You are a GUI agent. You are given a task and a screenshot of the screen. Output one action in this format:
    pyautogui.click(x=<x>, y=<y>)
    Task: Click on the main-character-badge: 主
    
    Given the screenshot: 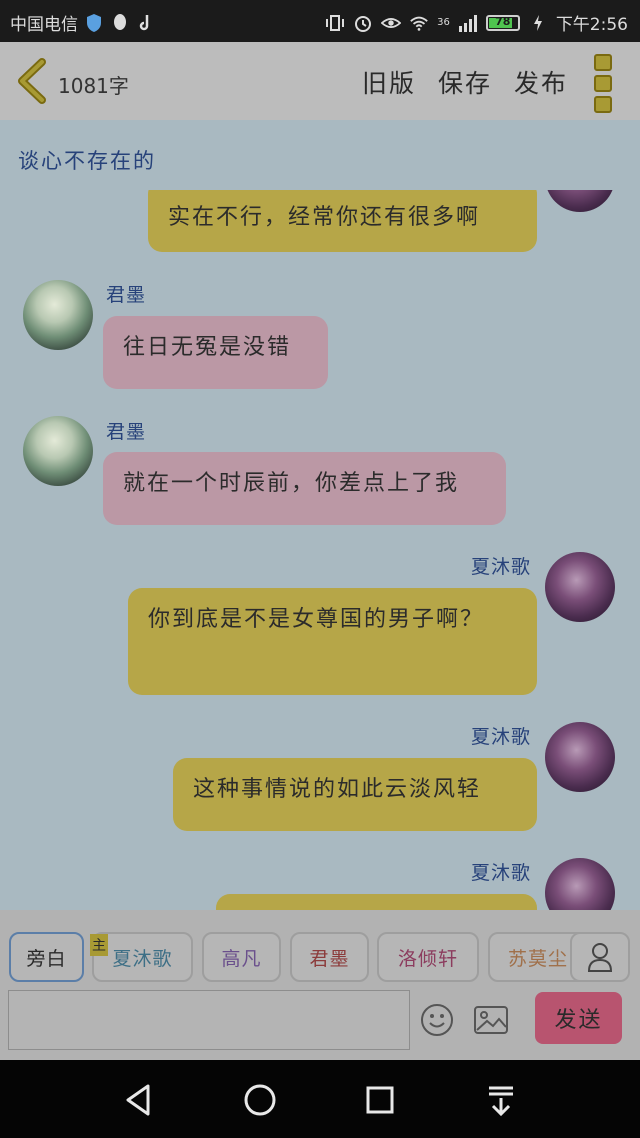 What is the action you would take?
    pyautogui.click(x=99, y=945)
    